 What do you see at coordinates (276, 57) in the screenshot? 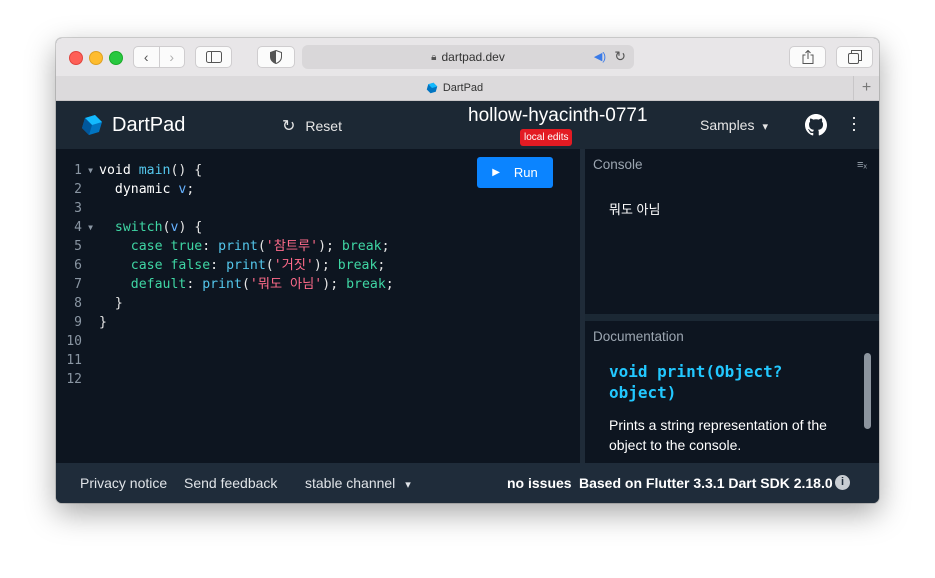
I see `privacy-shield-icon` at bounding box center [276, 57].